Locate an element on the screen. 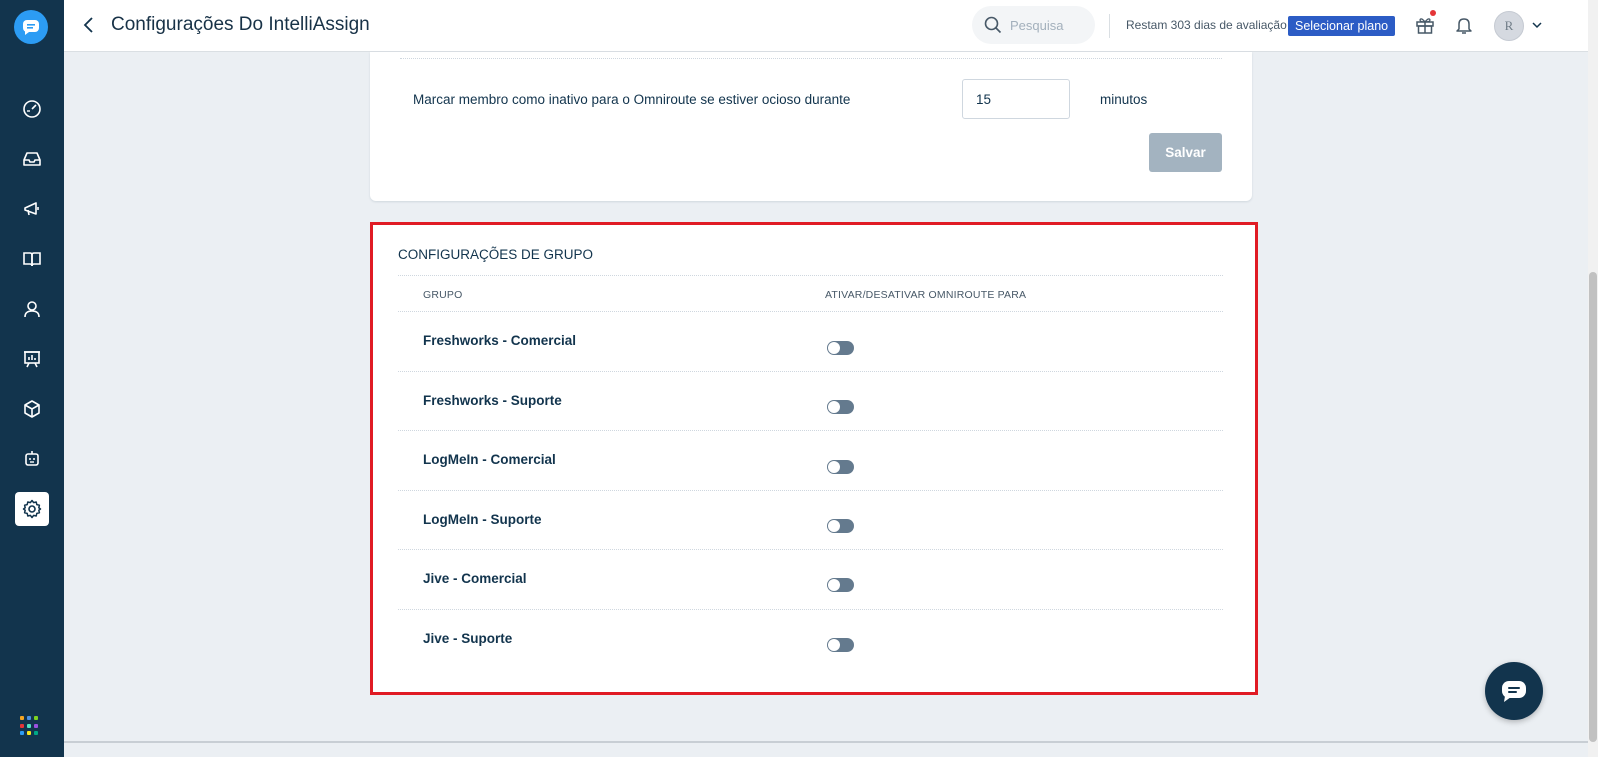 The image size is (1598, 757). nav-admin is located at coordinates (32, 409).